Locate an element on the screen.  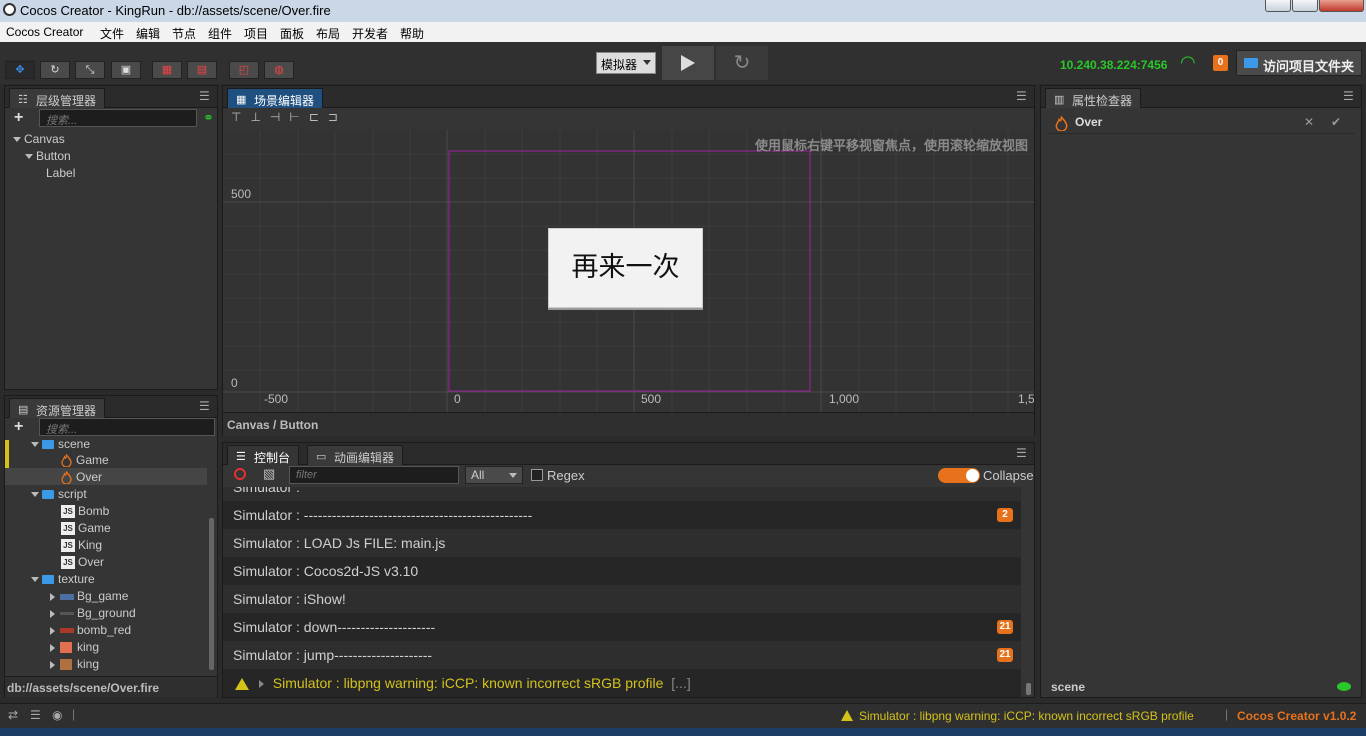
close-button is located at coordinates (1341, 6).